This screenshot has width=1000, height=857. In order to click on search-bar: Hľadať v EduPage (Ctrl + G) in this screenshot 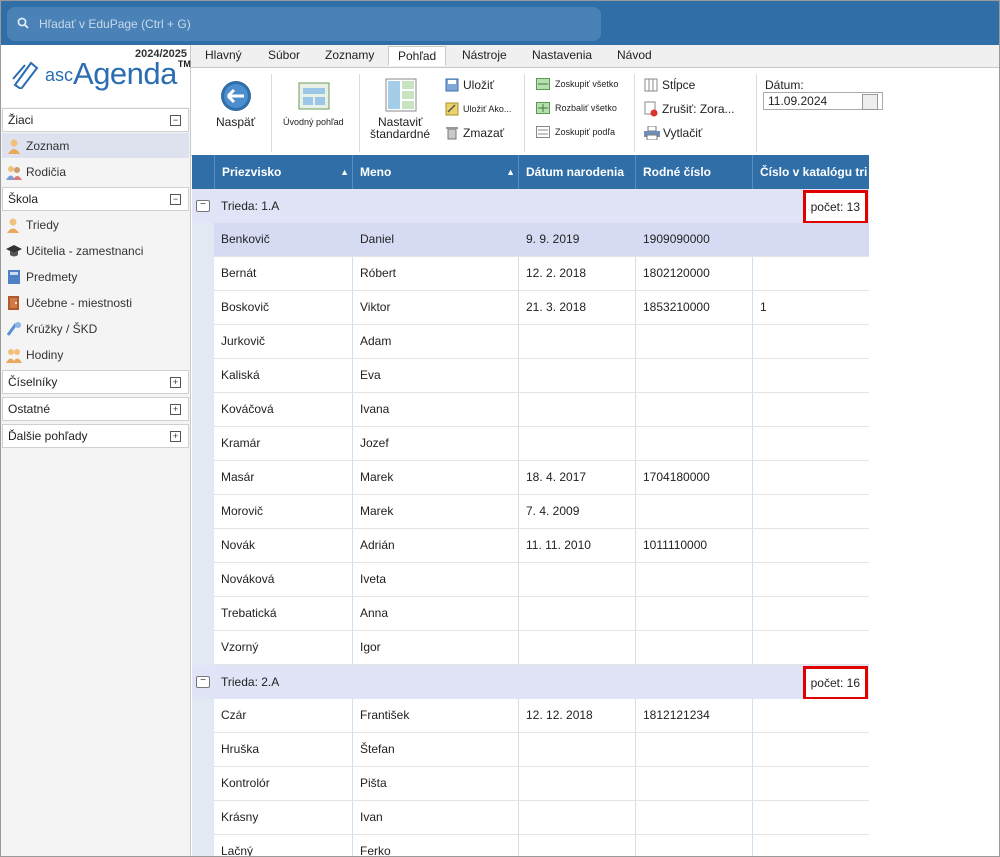, I will do `click(304, 24)`.